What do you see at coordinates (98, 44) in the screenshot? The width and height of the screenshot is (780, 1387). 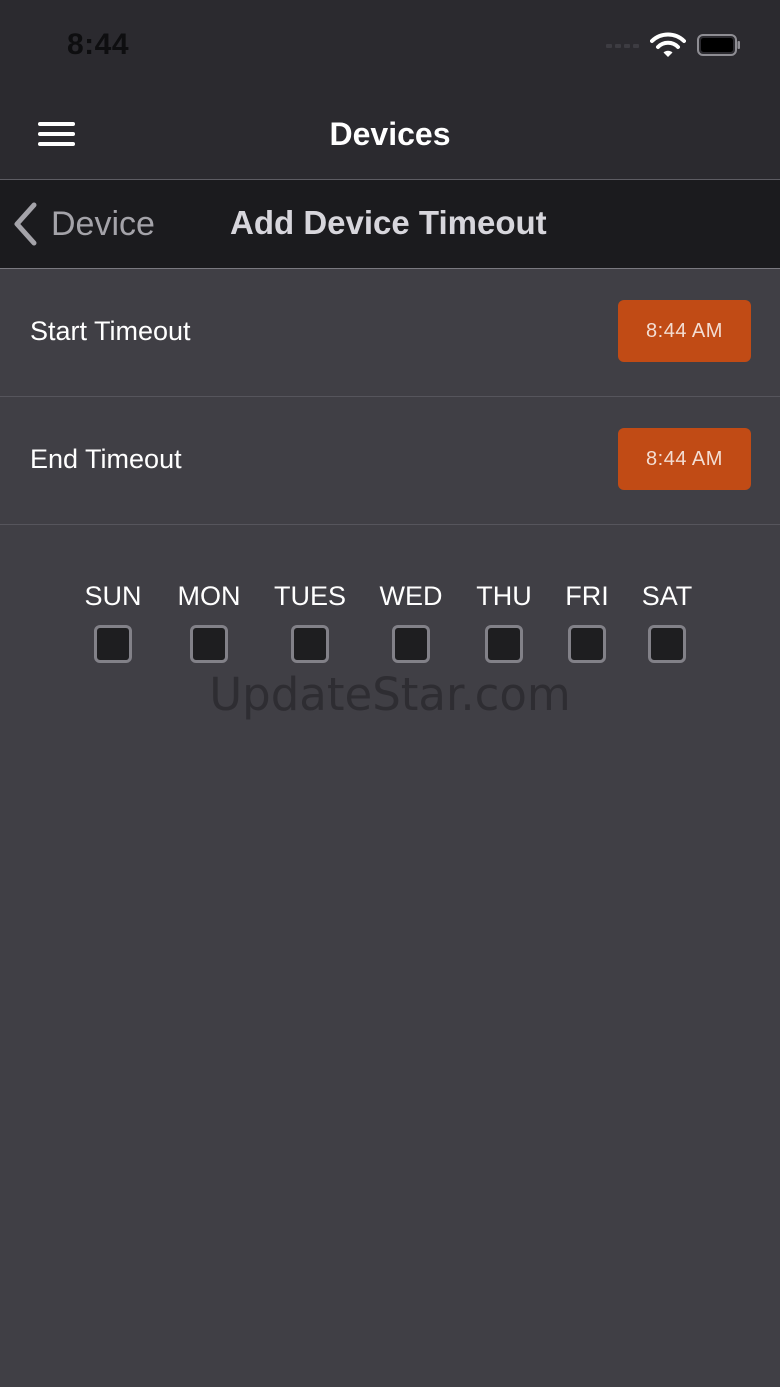 I see `status-time: 8:44` at bounding box center [98, 44].